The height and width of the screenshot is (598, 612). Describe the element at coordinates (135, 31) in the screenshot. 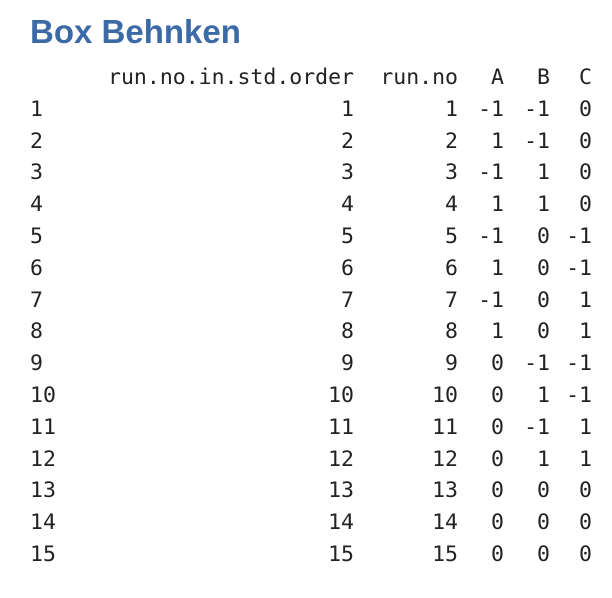

I see `page-title: Box Behnken` at that location.